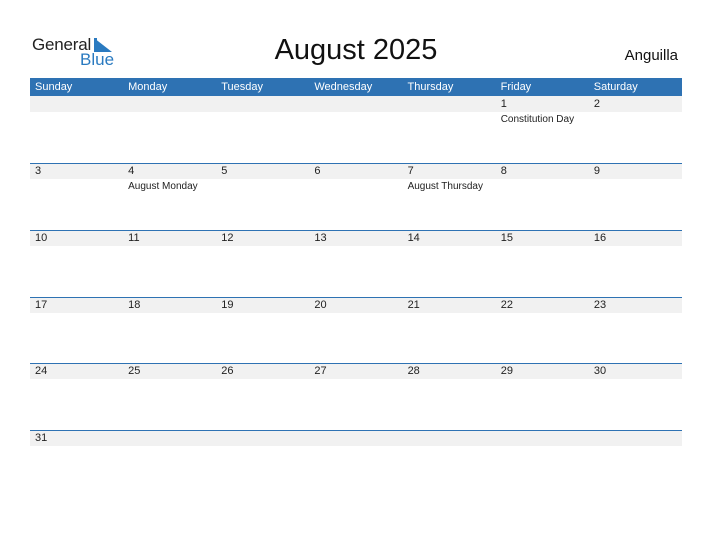 The image size is (712, 550). What do you see at coordinates (413, 238) in the screenshot?
I see `day-number: 14` at bounding box center [413, 238].